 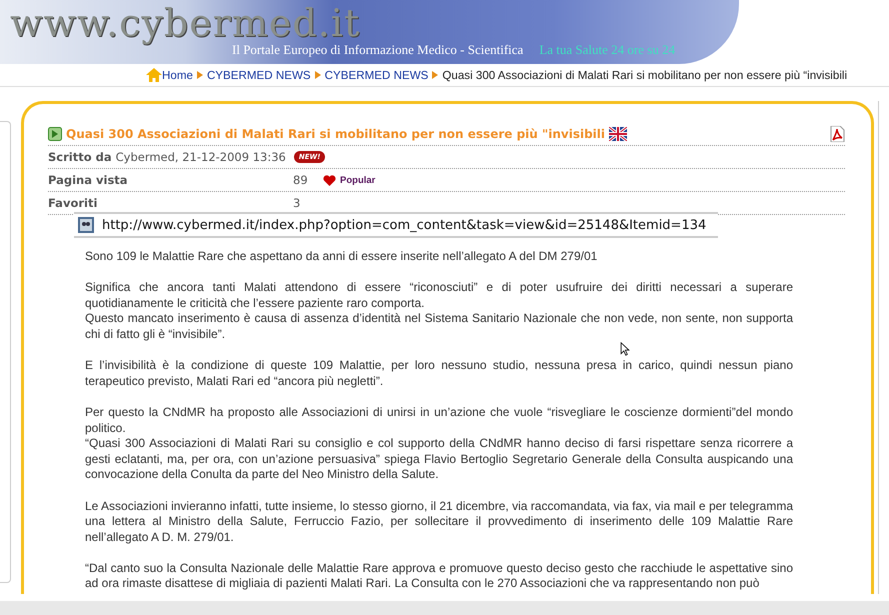 What do you see at coordinates (301, 180) in the screenshot?
I see `meta-value: 89` at bounding box center [301, 180].